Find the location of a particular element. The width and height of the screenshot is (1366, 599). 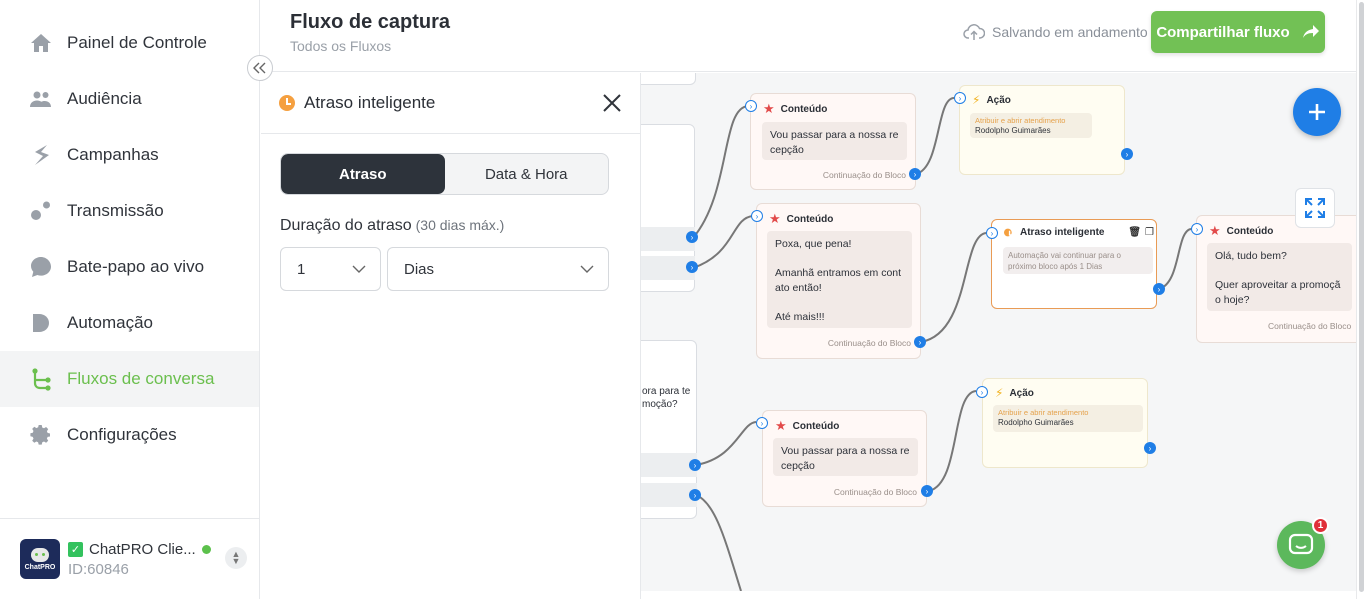

robot-icon is located at coordinates (40, 554).